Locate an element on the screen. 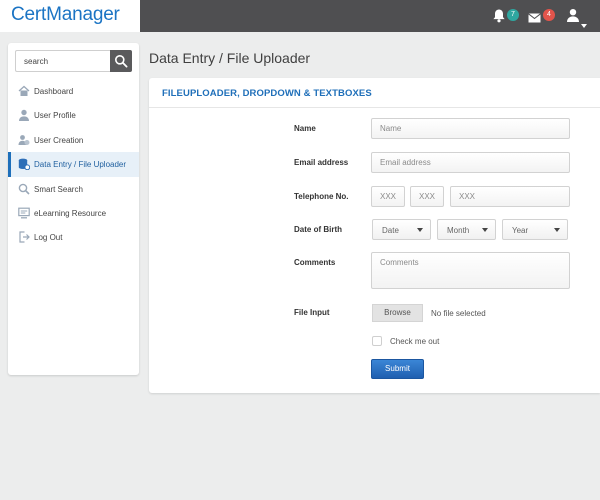 The height and width of the screenshot is (500, 600). brand-area: CertManager is located at coordinates (70, 16).